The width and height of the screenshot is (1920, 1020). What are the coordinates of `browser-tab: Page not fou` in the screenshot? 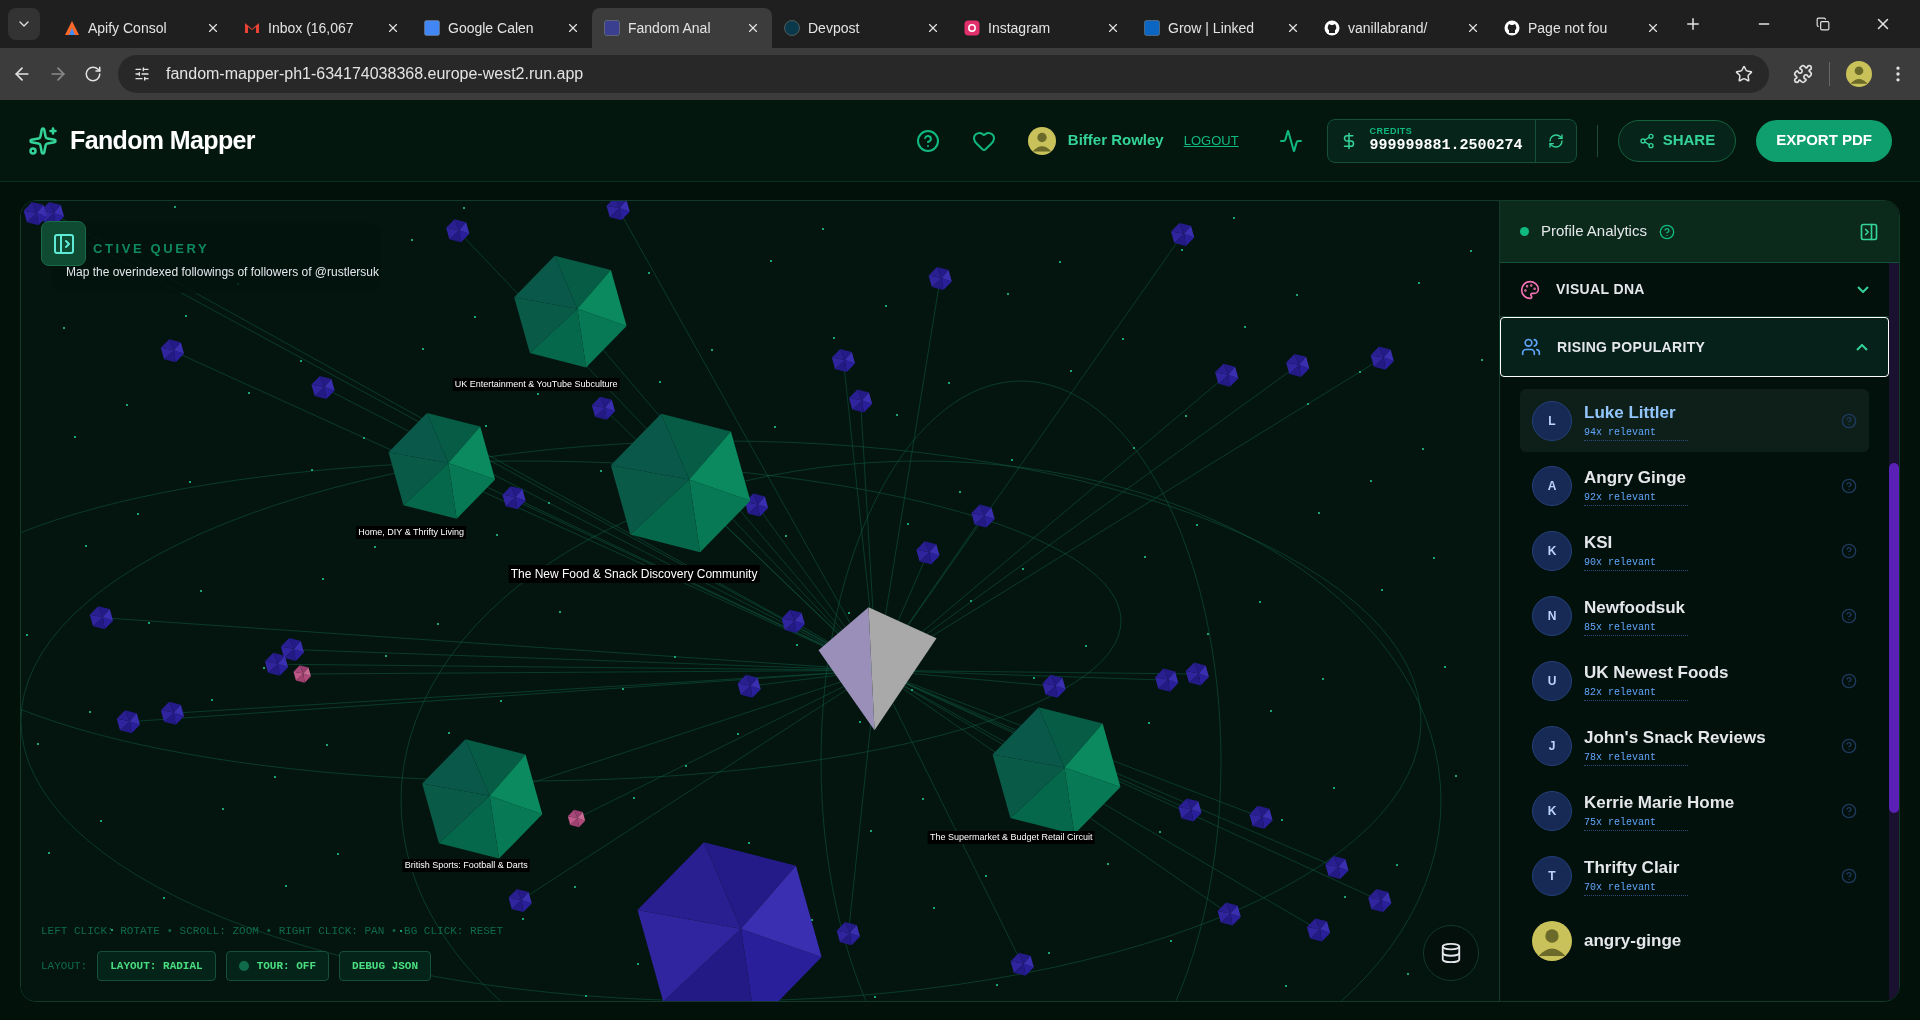 It's located at (1582, 28).